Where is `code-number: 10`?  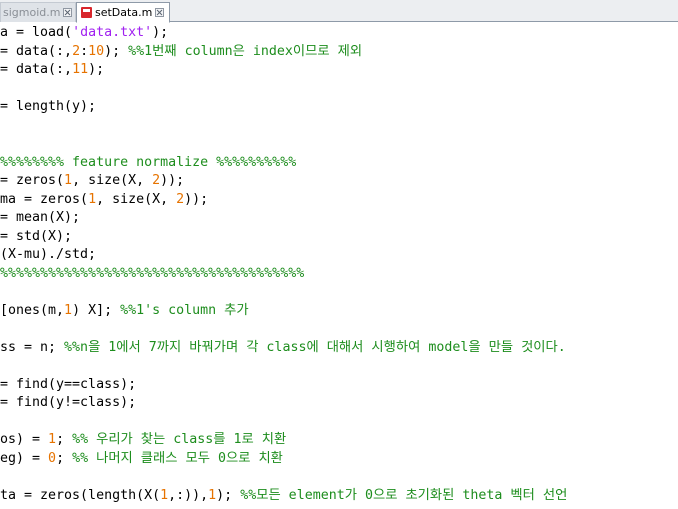
code-number: 10 is located at coordinates (96, 51).